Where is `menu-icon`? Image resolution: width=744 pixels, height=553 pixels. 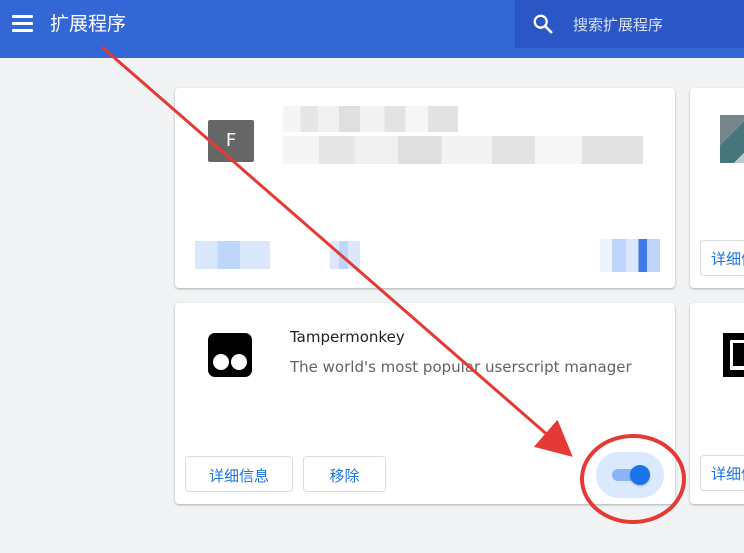 menu-icon is located at coordinates (22, 24).